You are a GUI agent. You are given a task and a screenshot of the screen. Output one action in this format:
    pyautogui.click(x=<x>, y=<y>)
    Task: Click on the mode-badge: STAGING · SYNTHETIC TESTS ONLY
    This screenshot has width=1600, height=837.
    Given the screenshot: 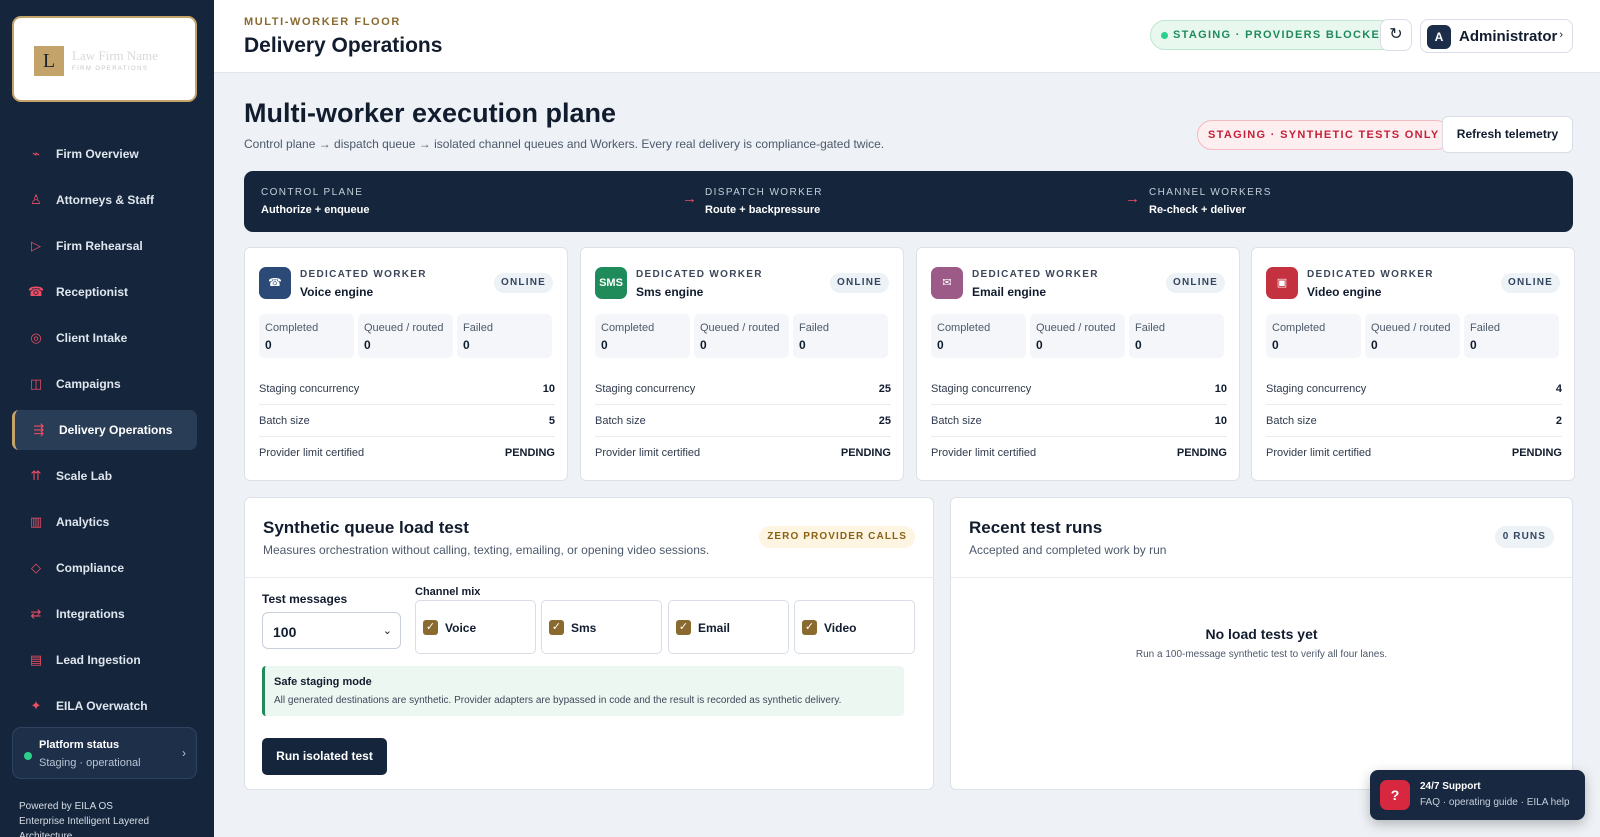 What is the action you would take?
    pyautogui.click(x=1324, y=135)
    